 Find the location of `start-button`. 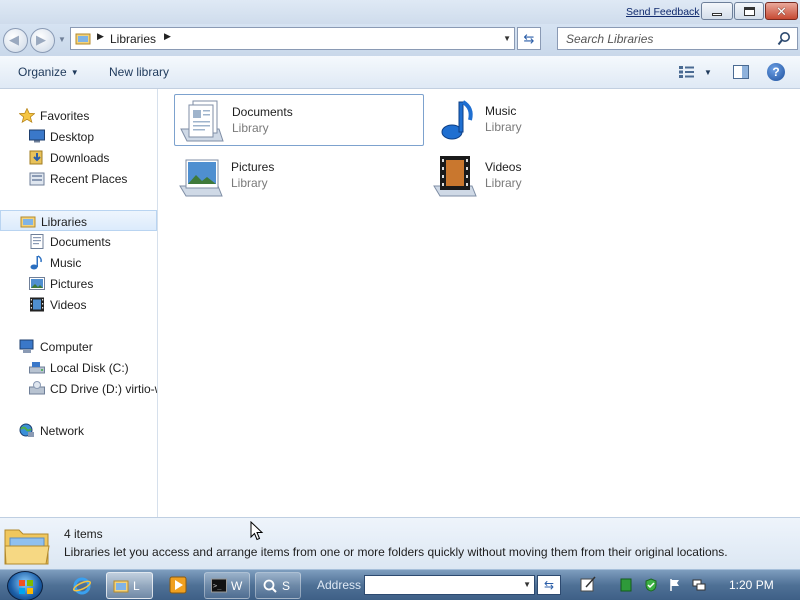

start-button is located at coordinates (25, 585).